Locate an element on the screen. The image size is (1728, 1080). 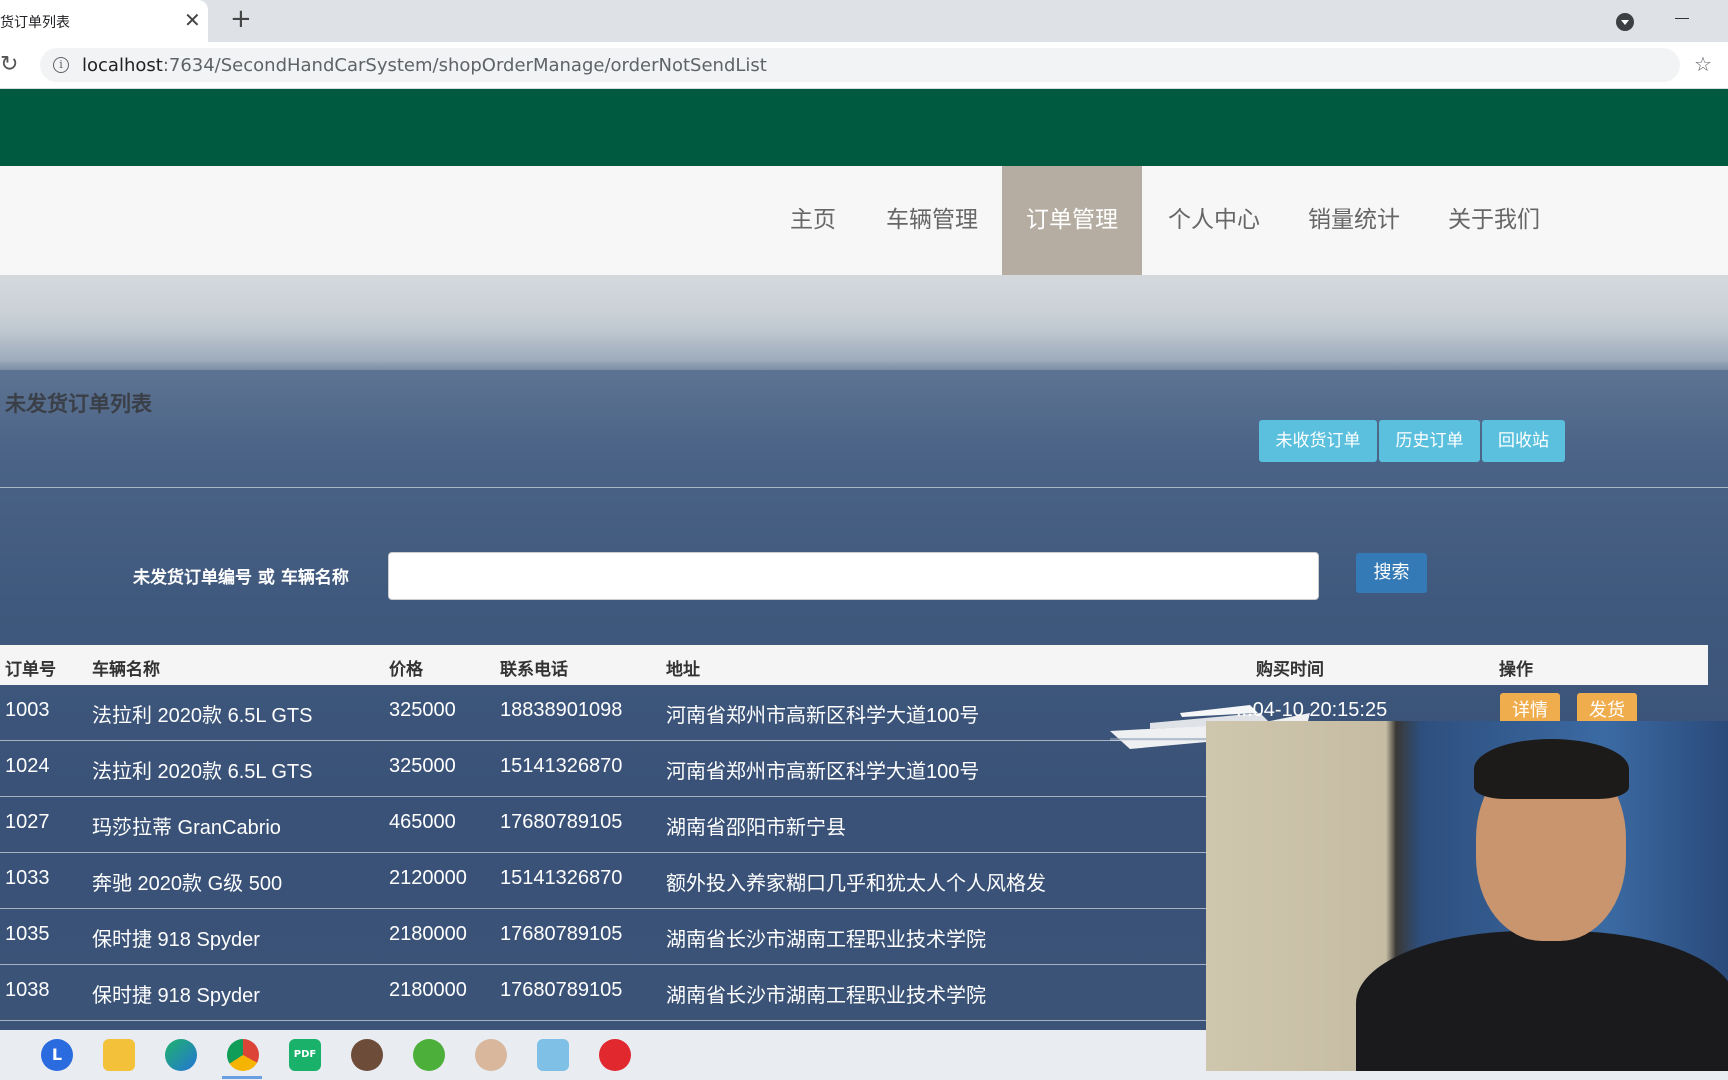
car-name: 奔驰 2020款 G级 500 is located at coordinates (187, 884).